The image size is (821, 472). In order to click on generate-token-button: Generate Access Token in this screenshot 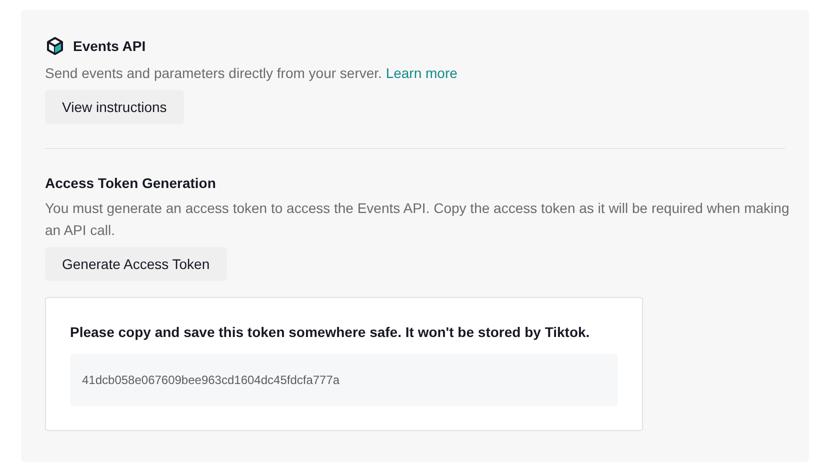, I will do `click(136, 264)`.